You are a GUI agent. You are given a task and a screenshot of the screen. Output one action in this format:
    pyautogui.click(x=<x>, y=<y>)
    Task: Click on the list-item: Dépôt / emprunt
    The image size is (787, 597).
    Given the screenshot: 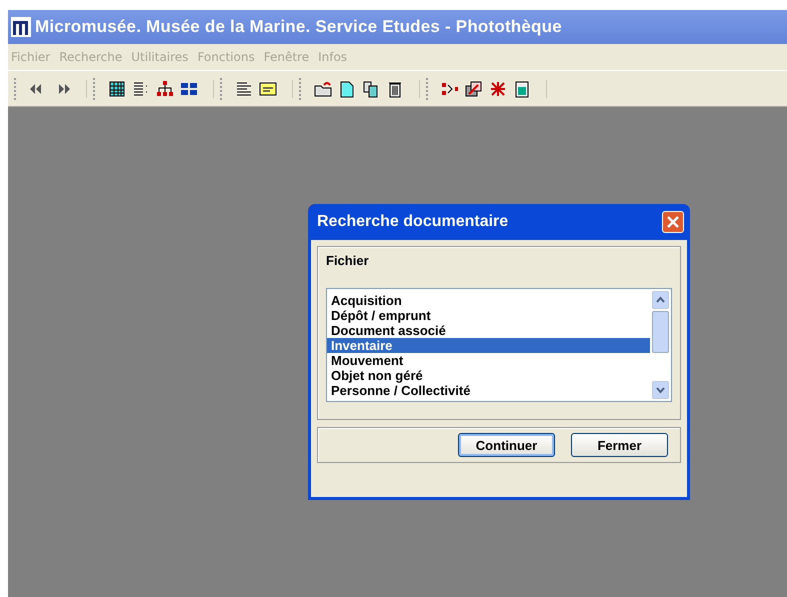 What is the action you would take?
    pyautogui.click(x=488, y=315)
    